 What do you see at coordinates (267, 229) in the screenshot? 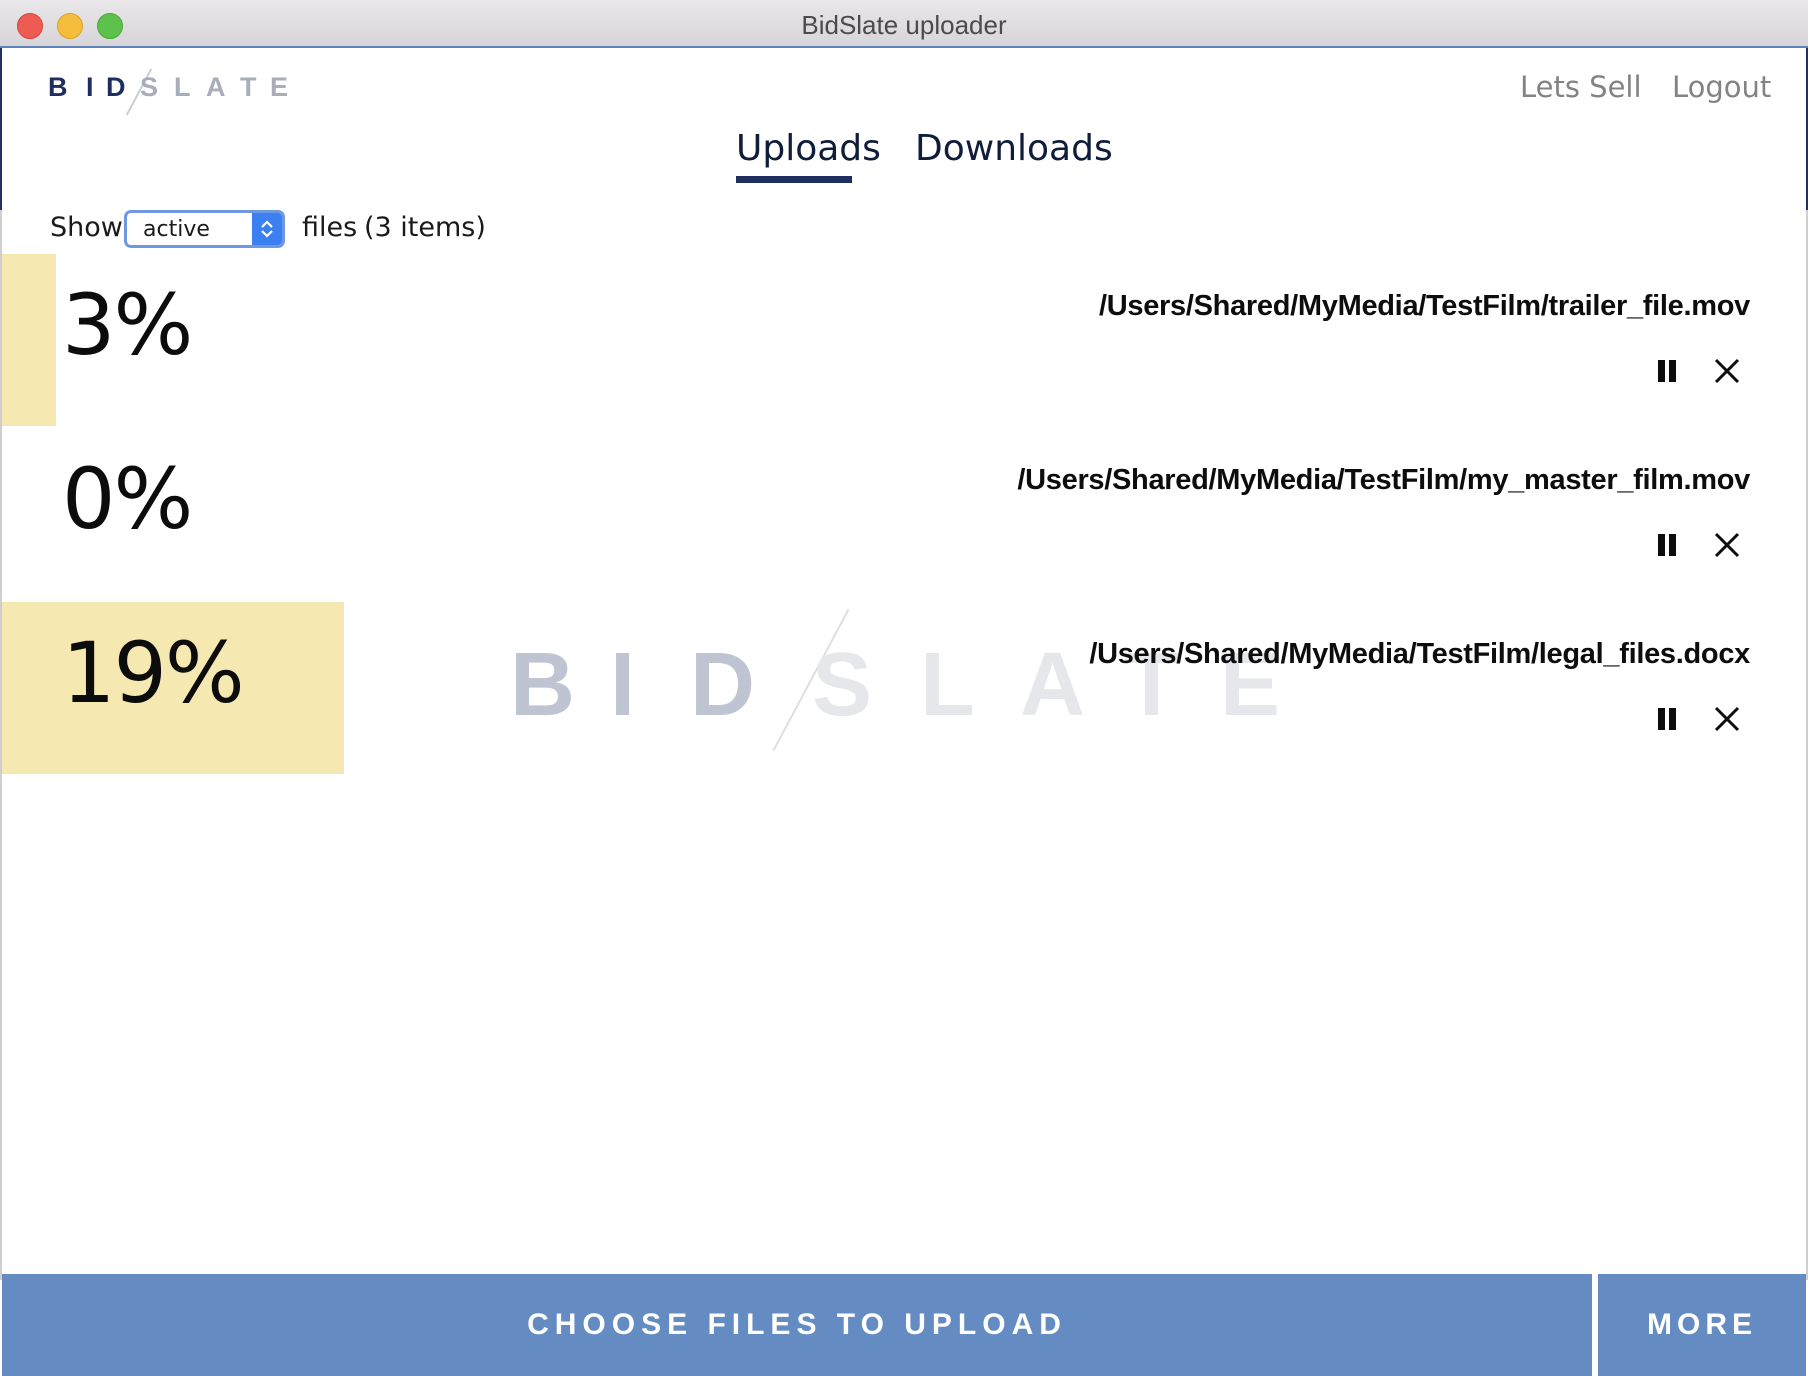
I see `select-arrows-icon` at bounding box center [267, 229].